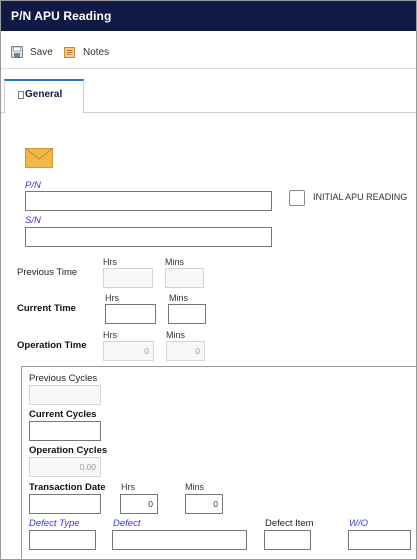 The image size is (417, 560). Describe the element at coordinates (208, 16) in the screenshot. I see `title-bar: P/N APU Reading` at that location.